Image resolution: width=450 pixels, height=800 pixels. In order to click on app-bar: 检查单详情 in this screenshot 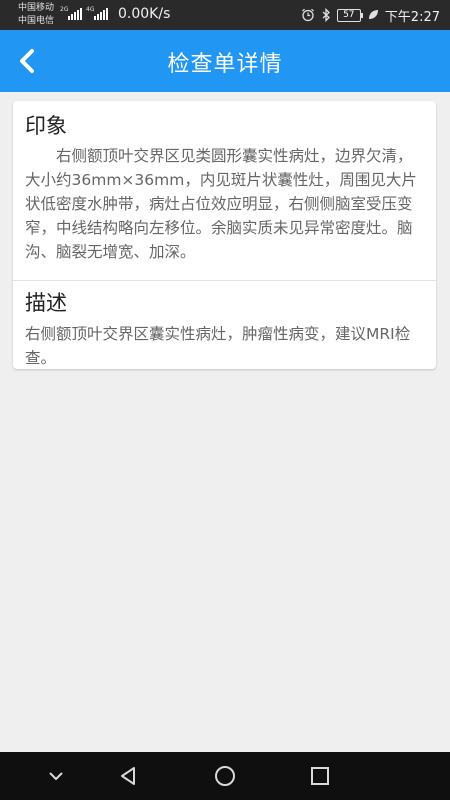, I will do `click(225, 61)`.